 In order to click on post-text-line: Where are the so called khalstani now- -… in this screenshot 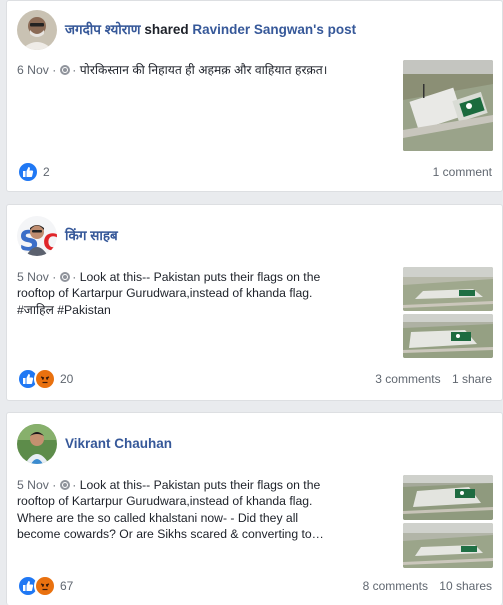, I will do `click(158, 517)`.